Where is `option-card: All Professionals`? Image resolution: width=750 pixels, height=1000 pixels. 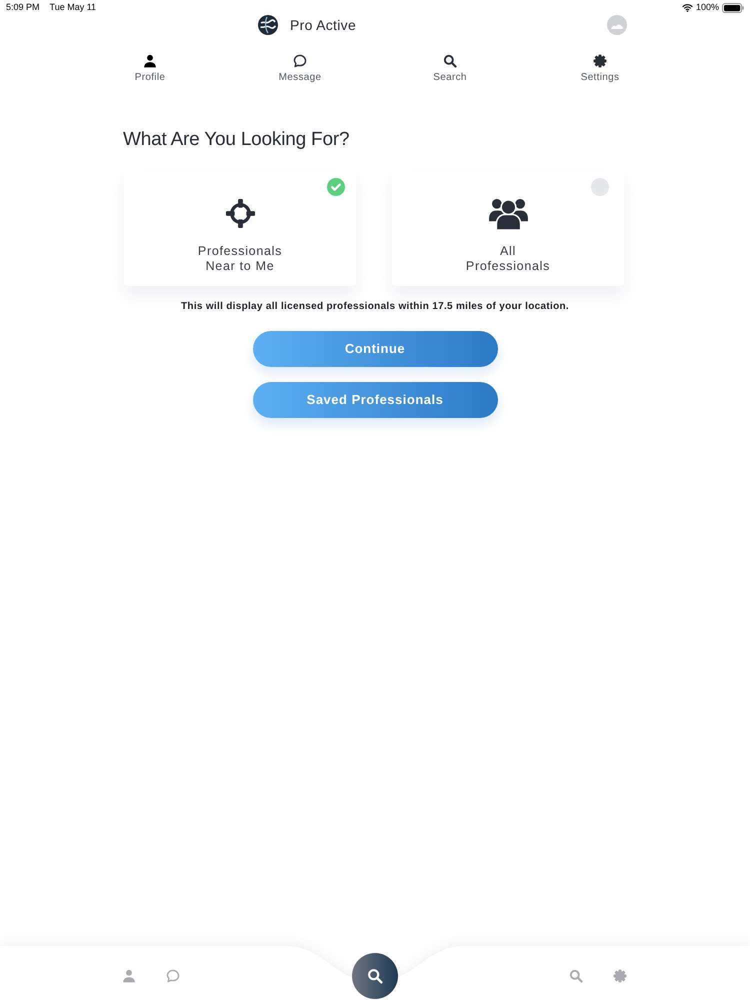 option-card: All Professionals is located at coordinates (508, 227).